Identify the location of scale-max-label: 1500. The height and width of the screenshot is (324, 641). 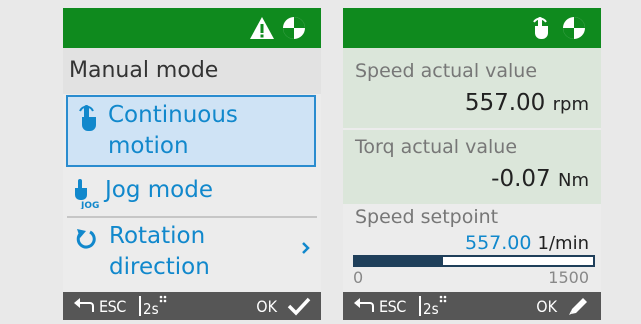
(568, 277).